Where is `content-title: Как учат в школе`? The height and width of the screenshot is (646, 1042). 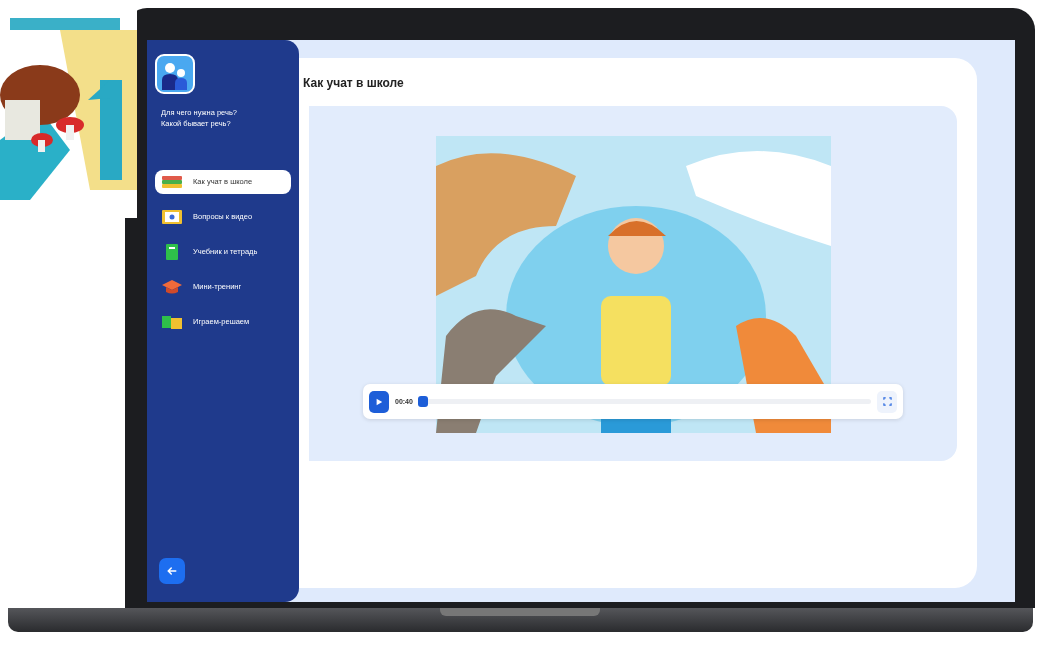
content-title: Как учат в школе is located at coordinates (354, 83).